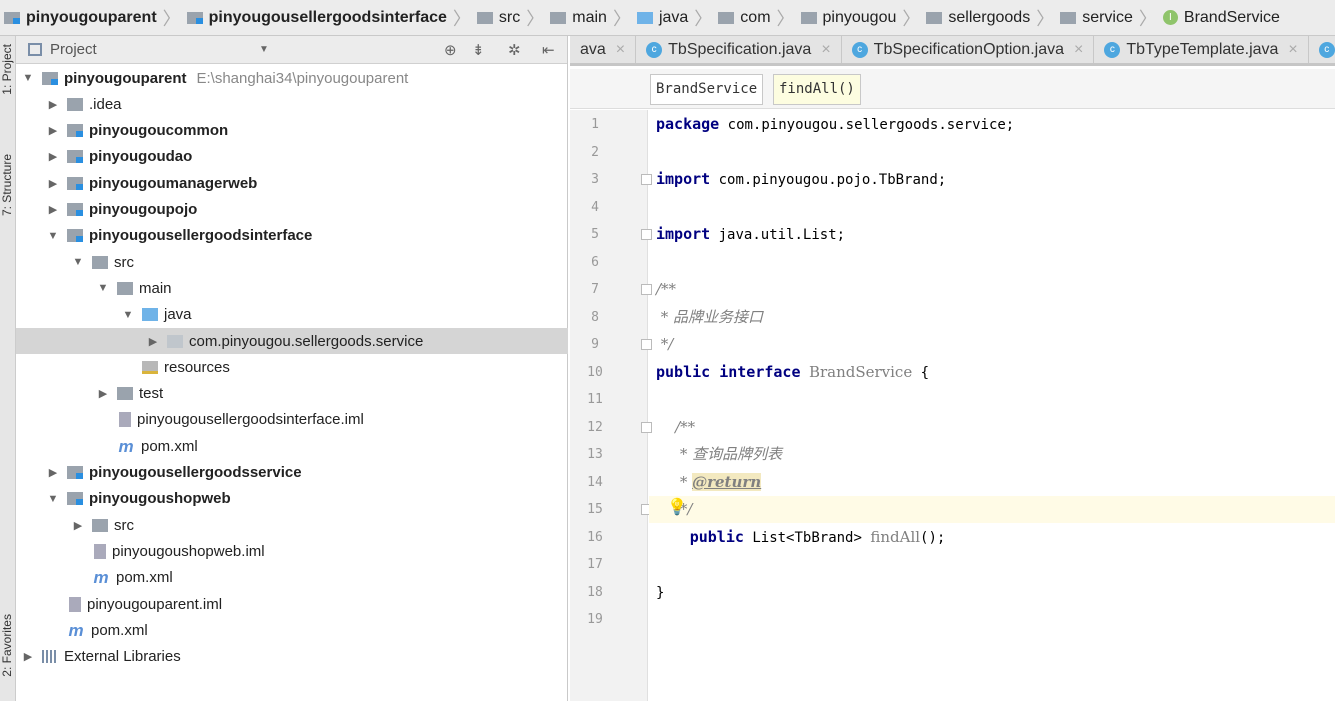 Image resolution: width=1335 pixels, height=701 pixels. What do you see at coordinates (595, 207) in the screenshot?
I see `line-number: 4` at bounding box center [595, 207].